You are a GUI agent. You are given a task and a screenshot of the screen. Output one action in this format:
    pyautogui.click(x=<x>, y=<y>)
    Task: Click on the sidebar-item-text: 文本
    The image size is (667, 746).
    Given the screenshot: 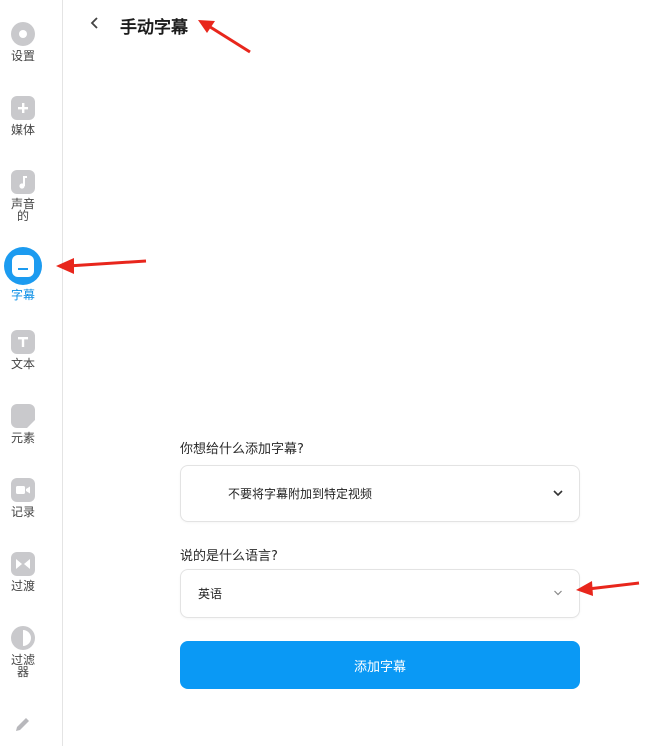 What is the action you would take?
    pyautogui.click(x=23, y=350)
    